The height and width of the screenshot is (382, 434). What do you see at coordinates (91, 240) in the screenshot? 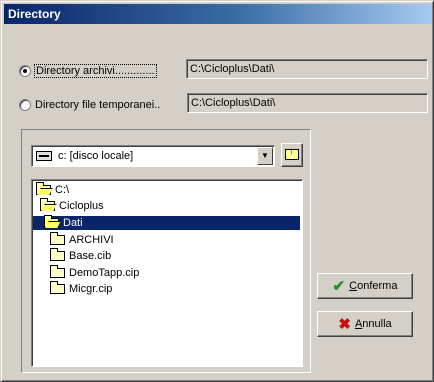
I see `list-item-label: ARCHIVI` at bounding box center [91, 240].